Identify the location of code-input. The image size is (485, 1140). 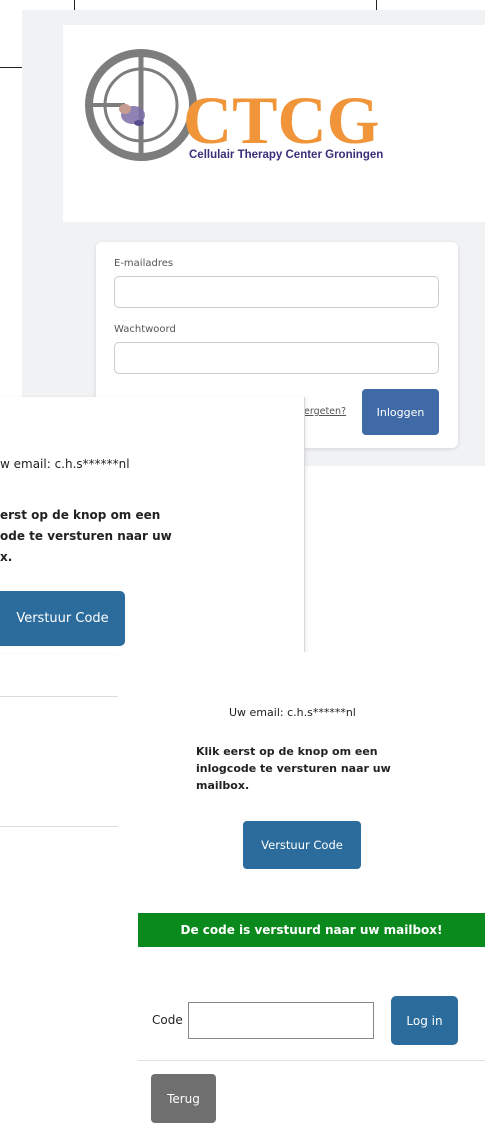
(281, 1020).